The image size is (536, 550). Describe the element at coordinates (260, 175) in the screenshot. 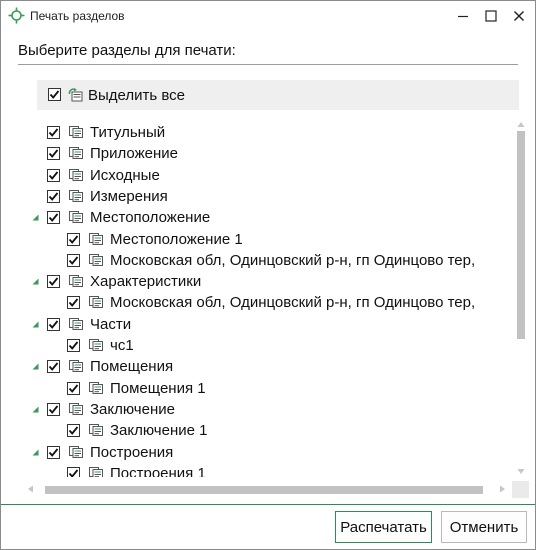

I see `tree-row: Исходные` at that location.